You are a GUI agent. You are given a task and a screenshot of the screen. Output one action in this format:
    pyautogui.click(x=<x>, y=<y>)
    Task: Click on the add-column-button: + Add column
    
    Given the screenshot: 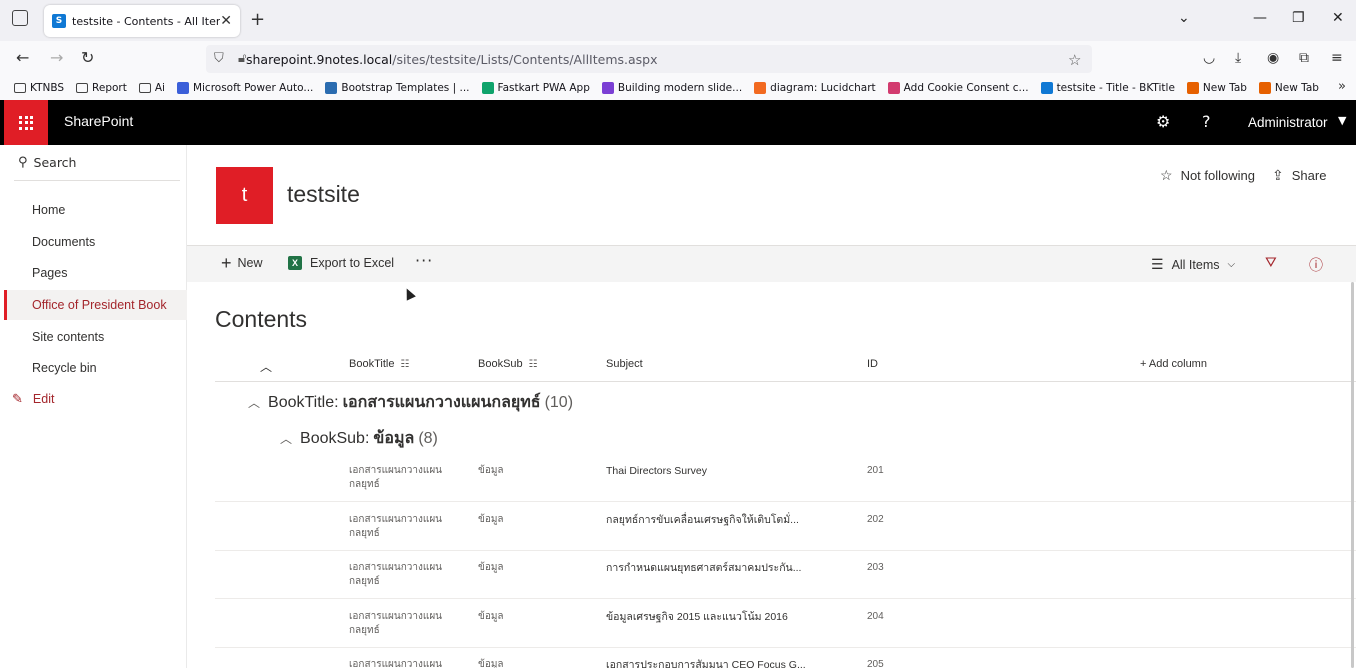 What is the action you would take?
    pyautogui.click(x=1173, y=364)
    